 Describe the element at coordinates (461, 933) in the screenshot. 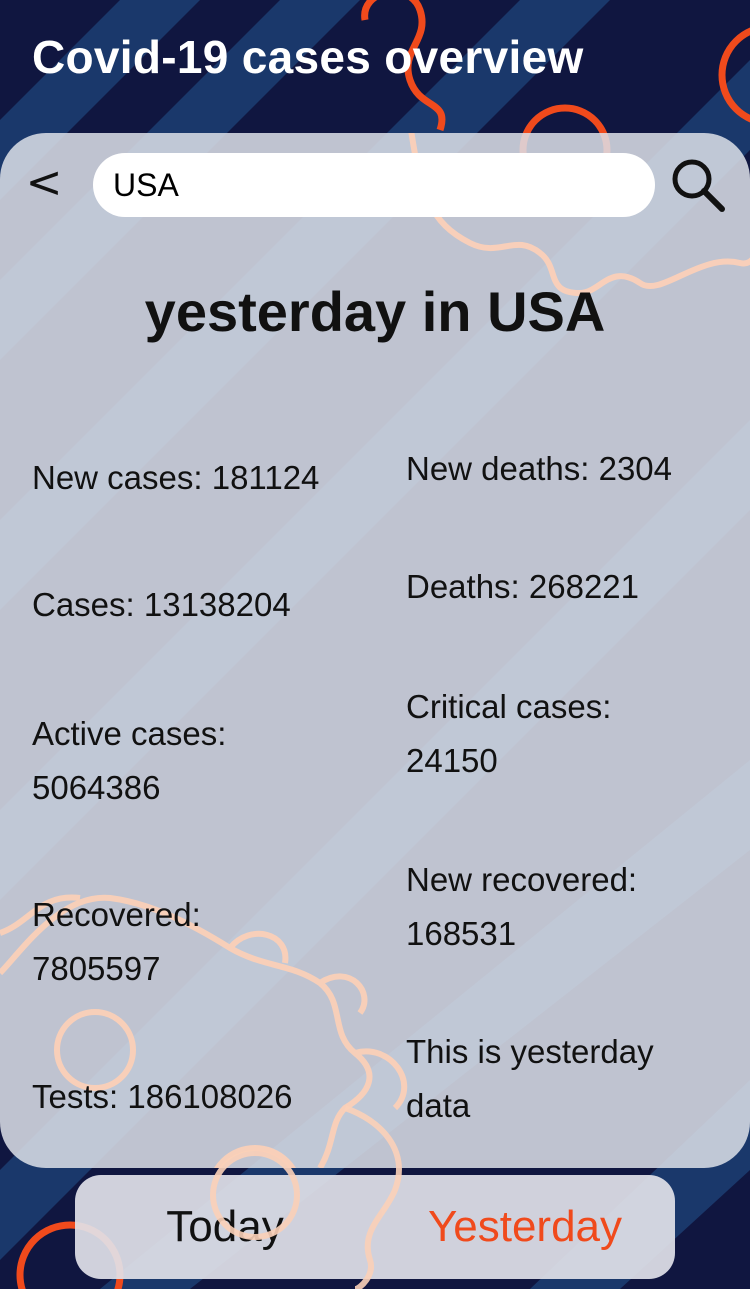

I see `stat-value: 168531` at that location.